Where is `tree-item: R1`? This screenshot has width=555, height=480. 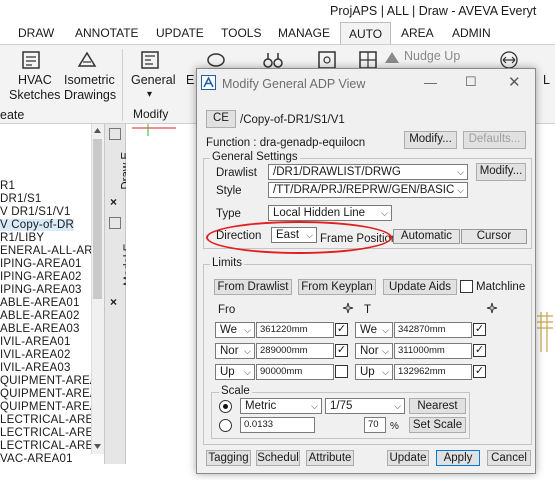
tree-item: R1 is located at coordinates (7, 186).